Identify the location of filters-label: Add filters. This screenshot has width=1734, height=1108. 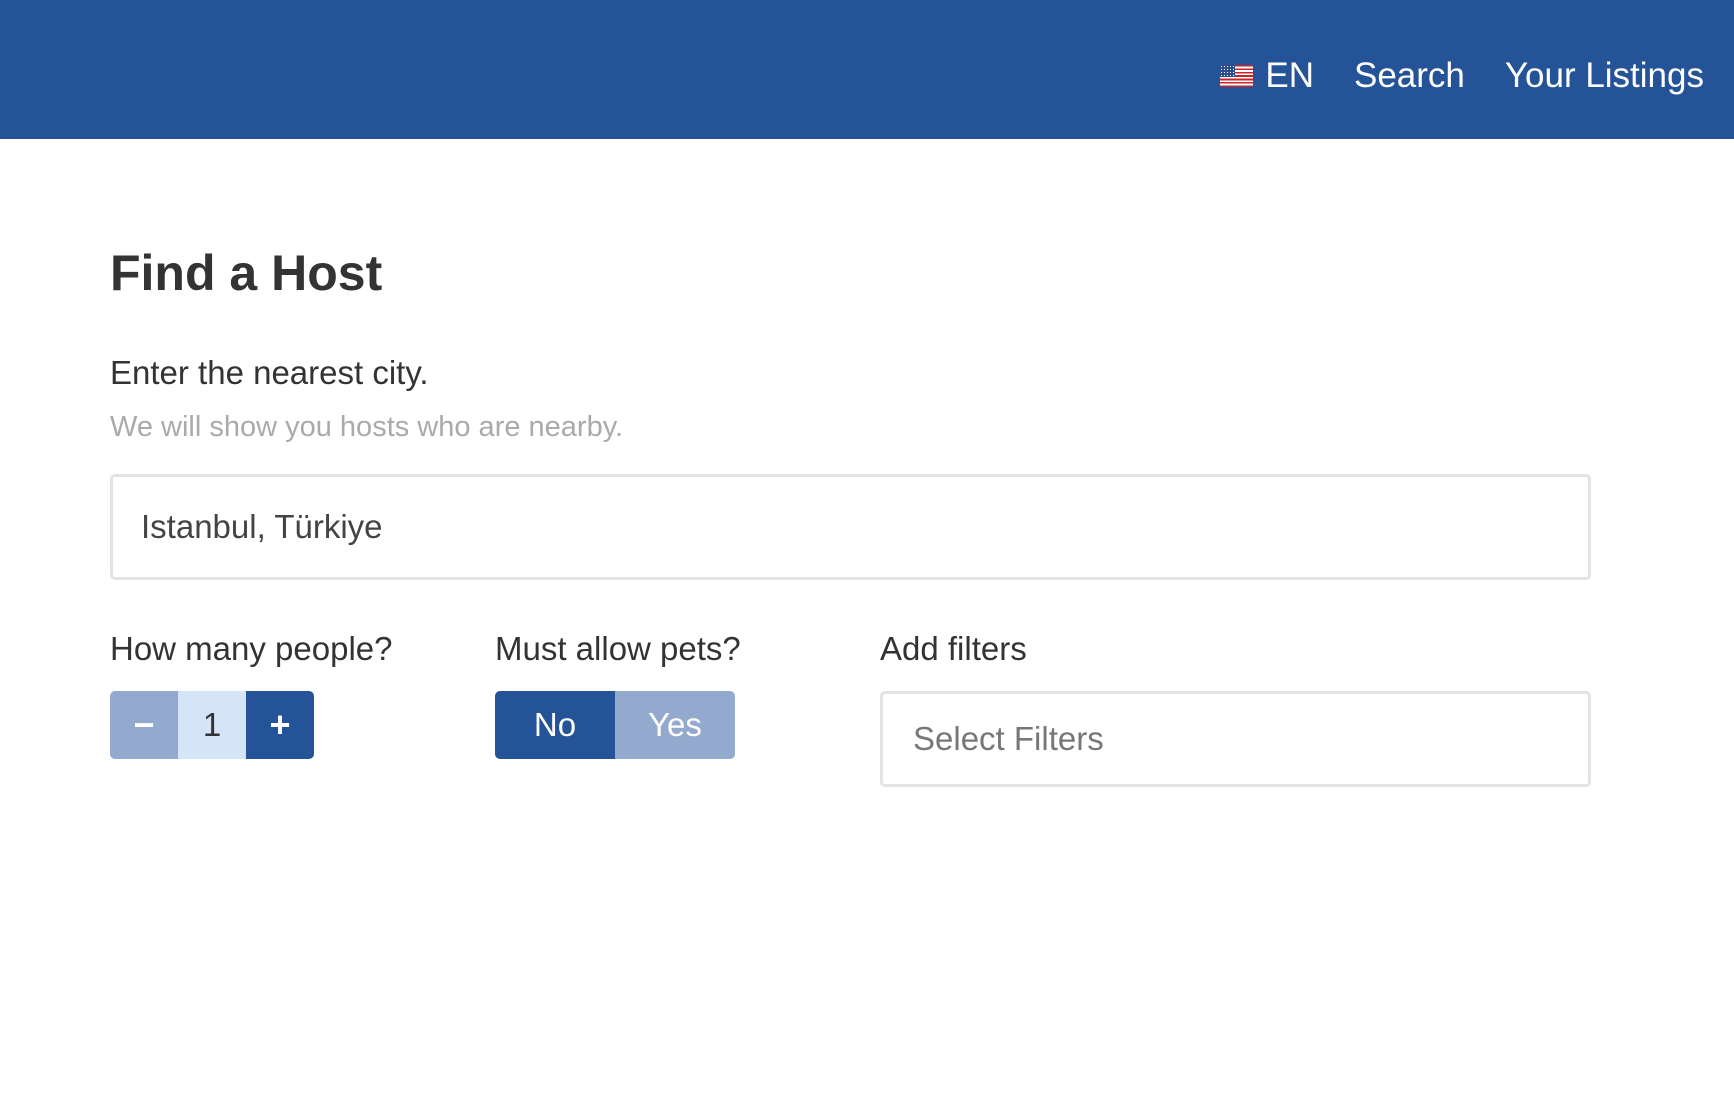
(953, 648).